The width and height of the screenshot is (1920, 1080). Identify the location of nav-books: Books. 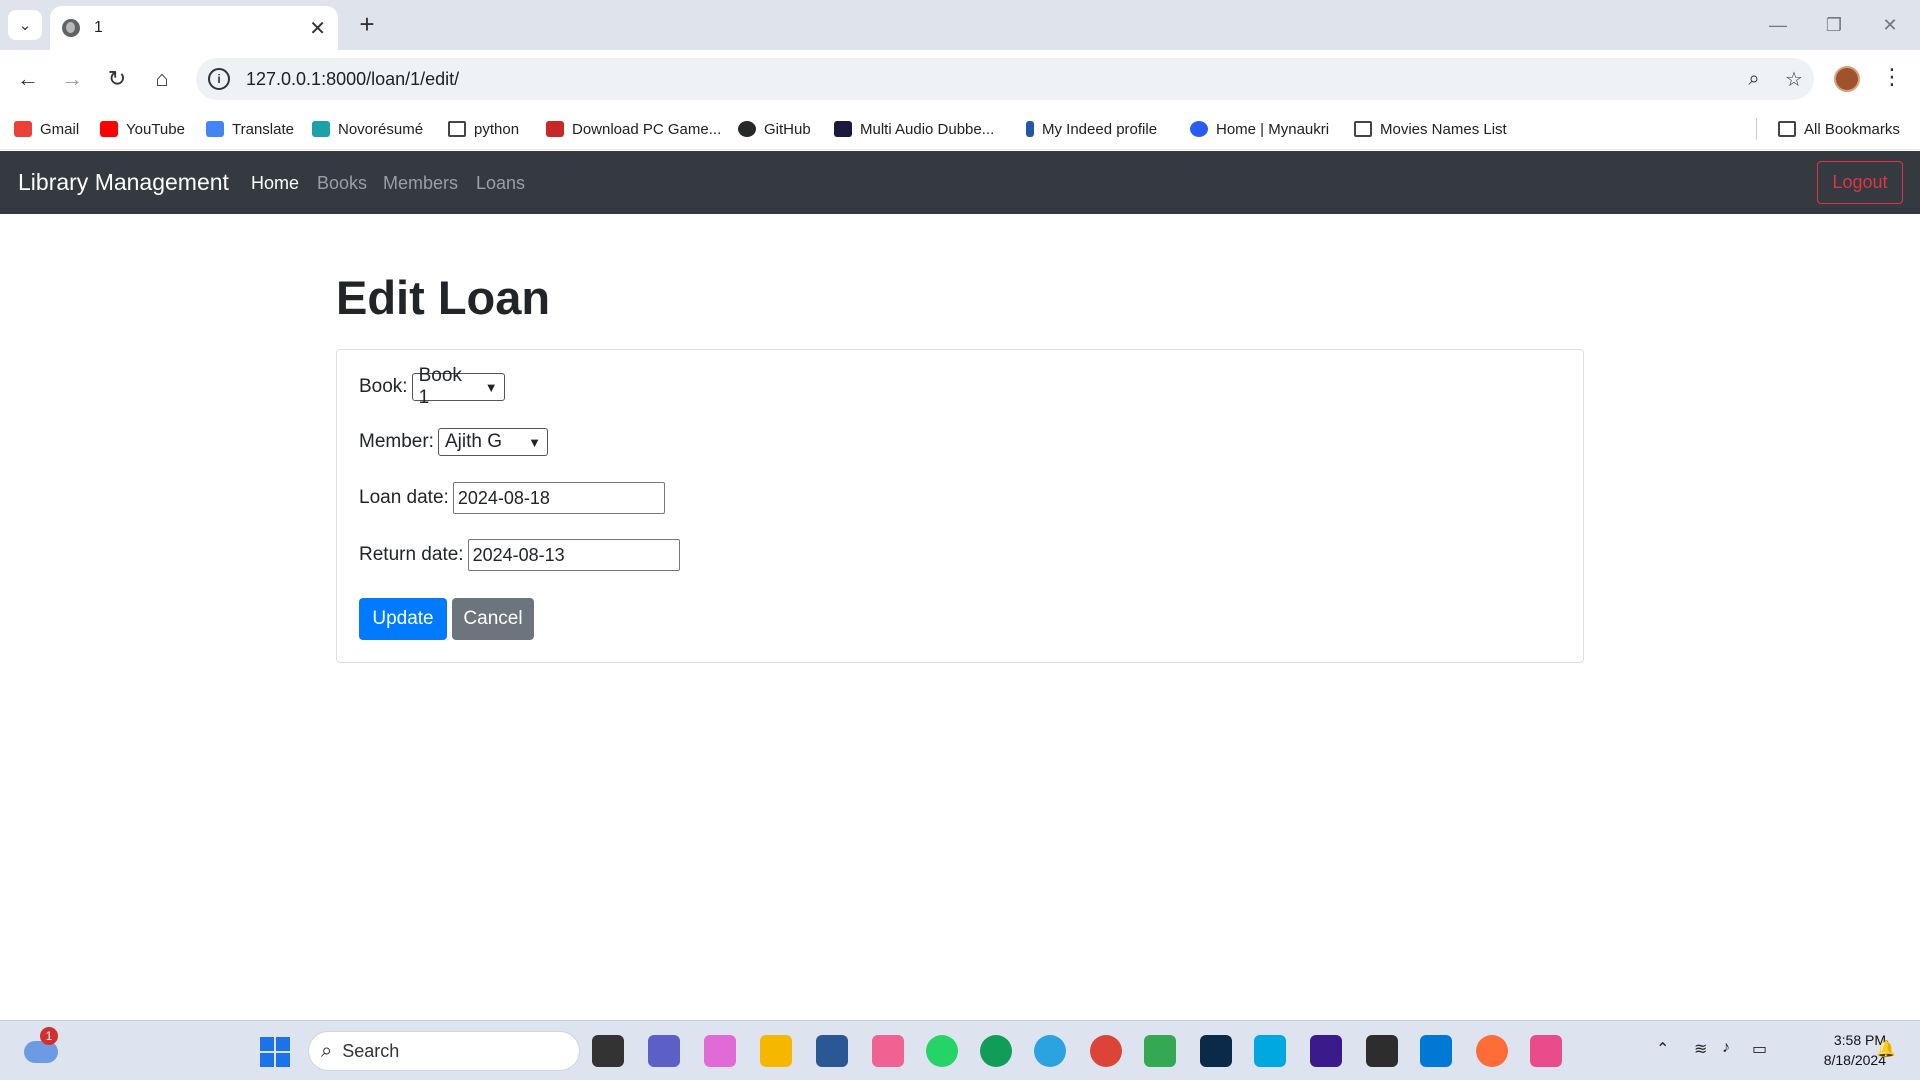
(342, 183).